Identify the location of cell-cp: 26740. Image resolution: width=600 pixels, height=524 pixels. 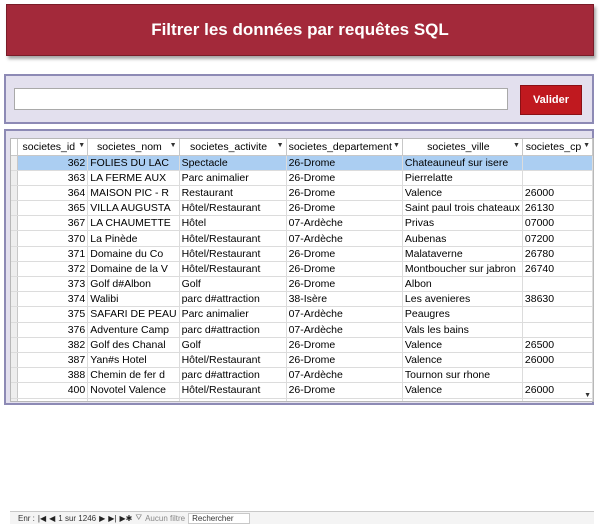
(557, 269).